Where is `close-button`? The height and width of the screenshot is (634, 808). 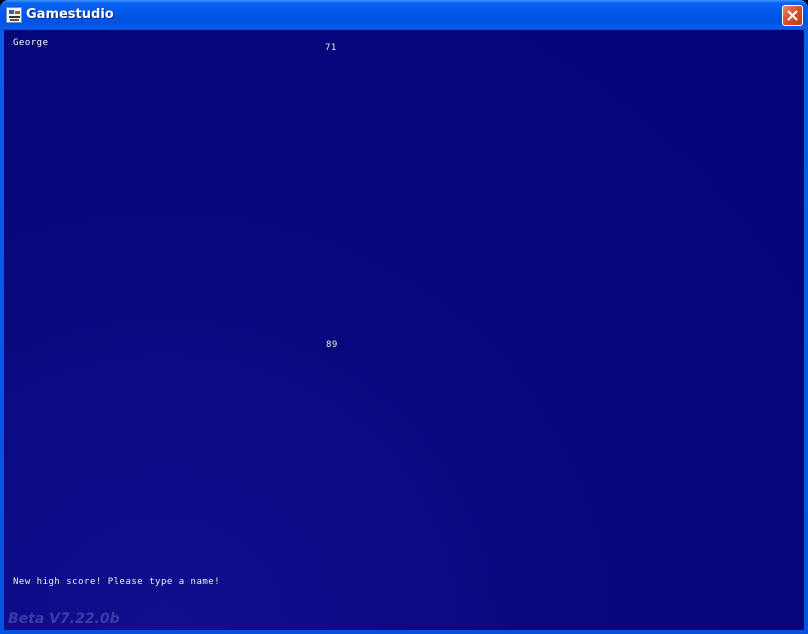
close-button is located at coordinates (792, 15).